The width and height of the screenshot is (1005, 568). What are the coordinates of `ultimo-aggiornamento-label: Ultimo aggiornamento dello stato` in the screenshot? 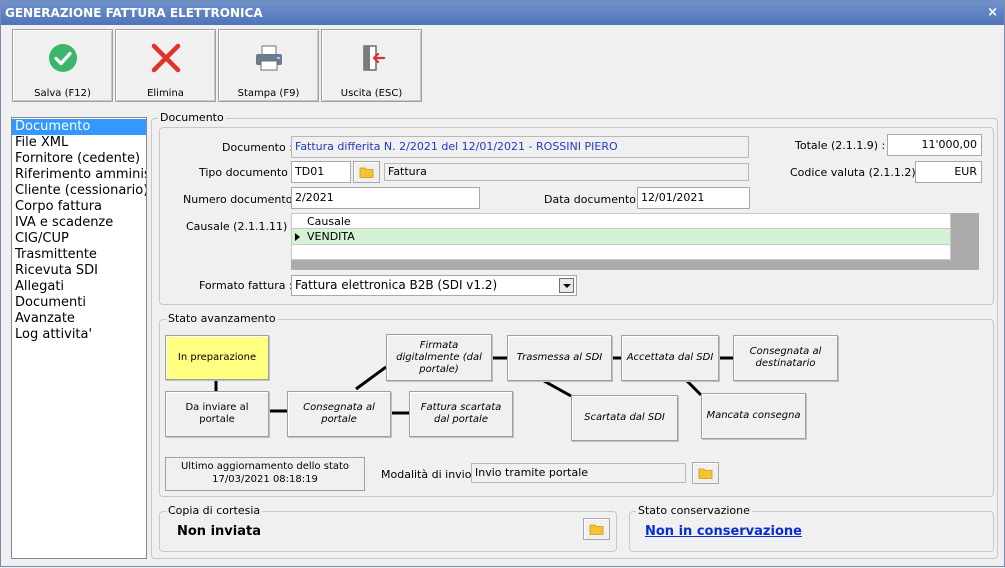 It's located at (265, 466).